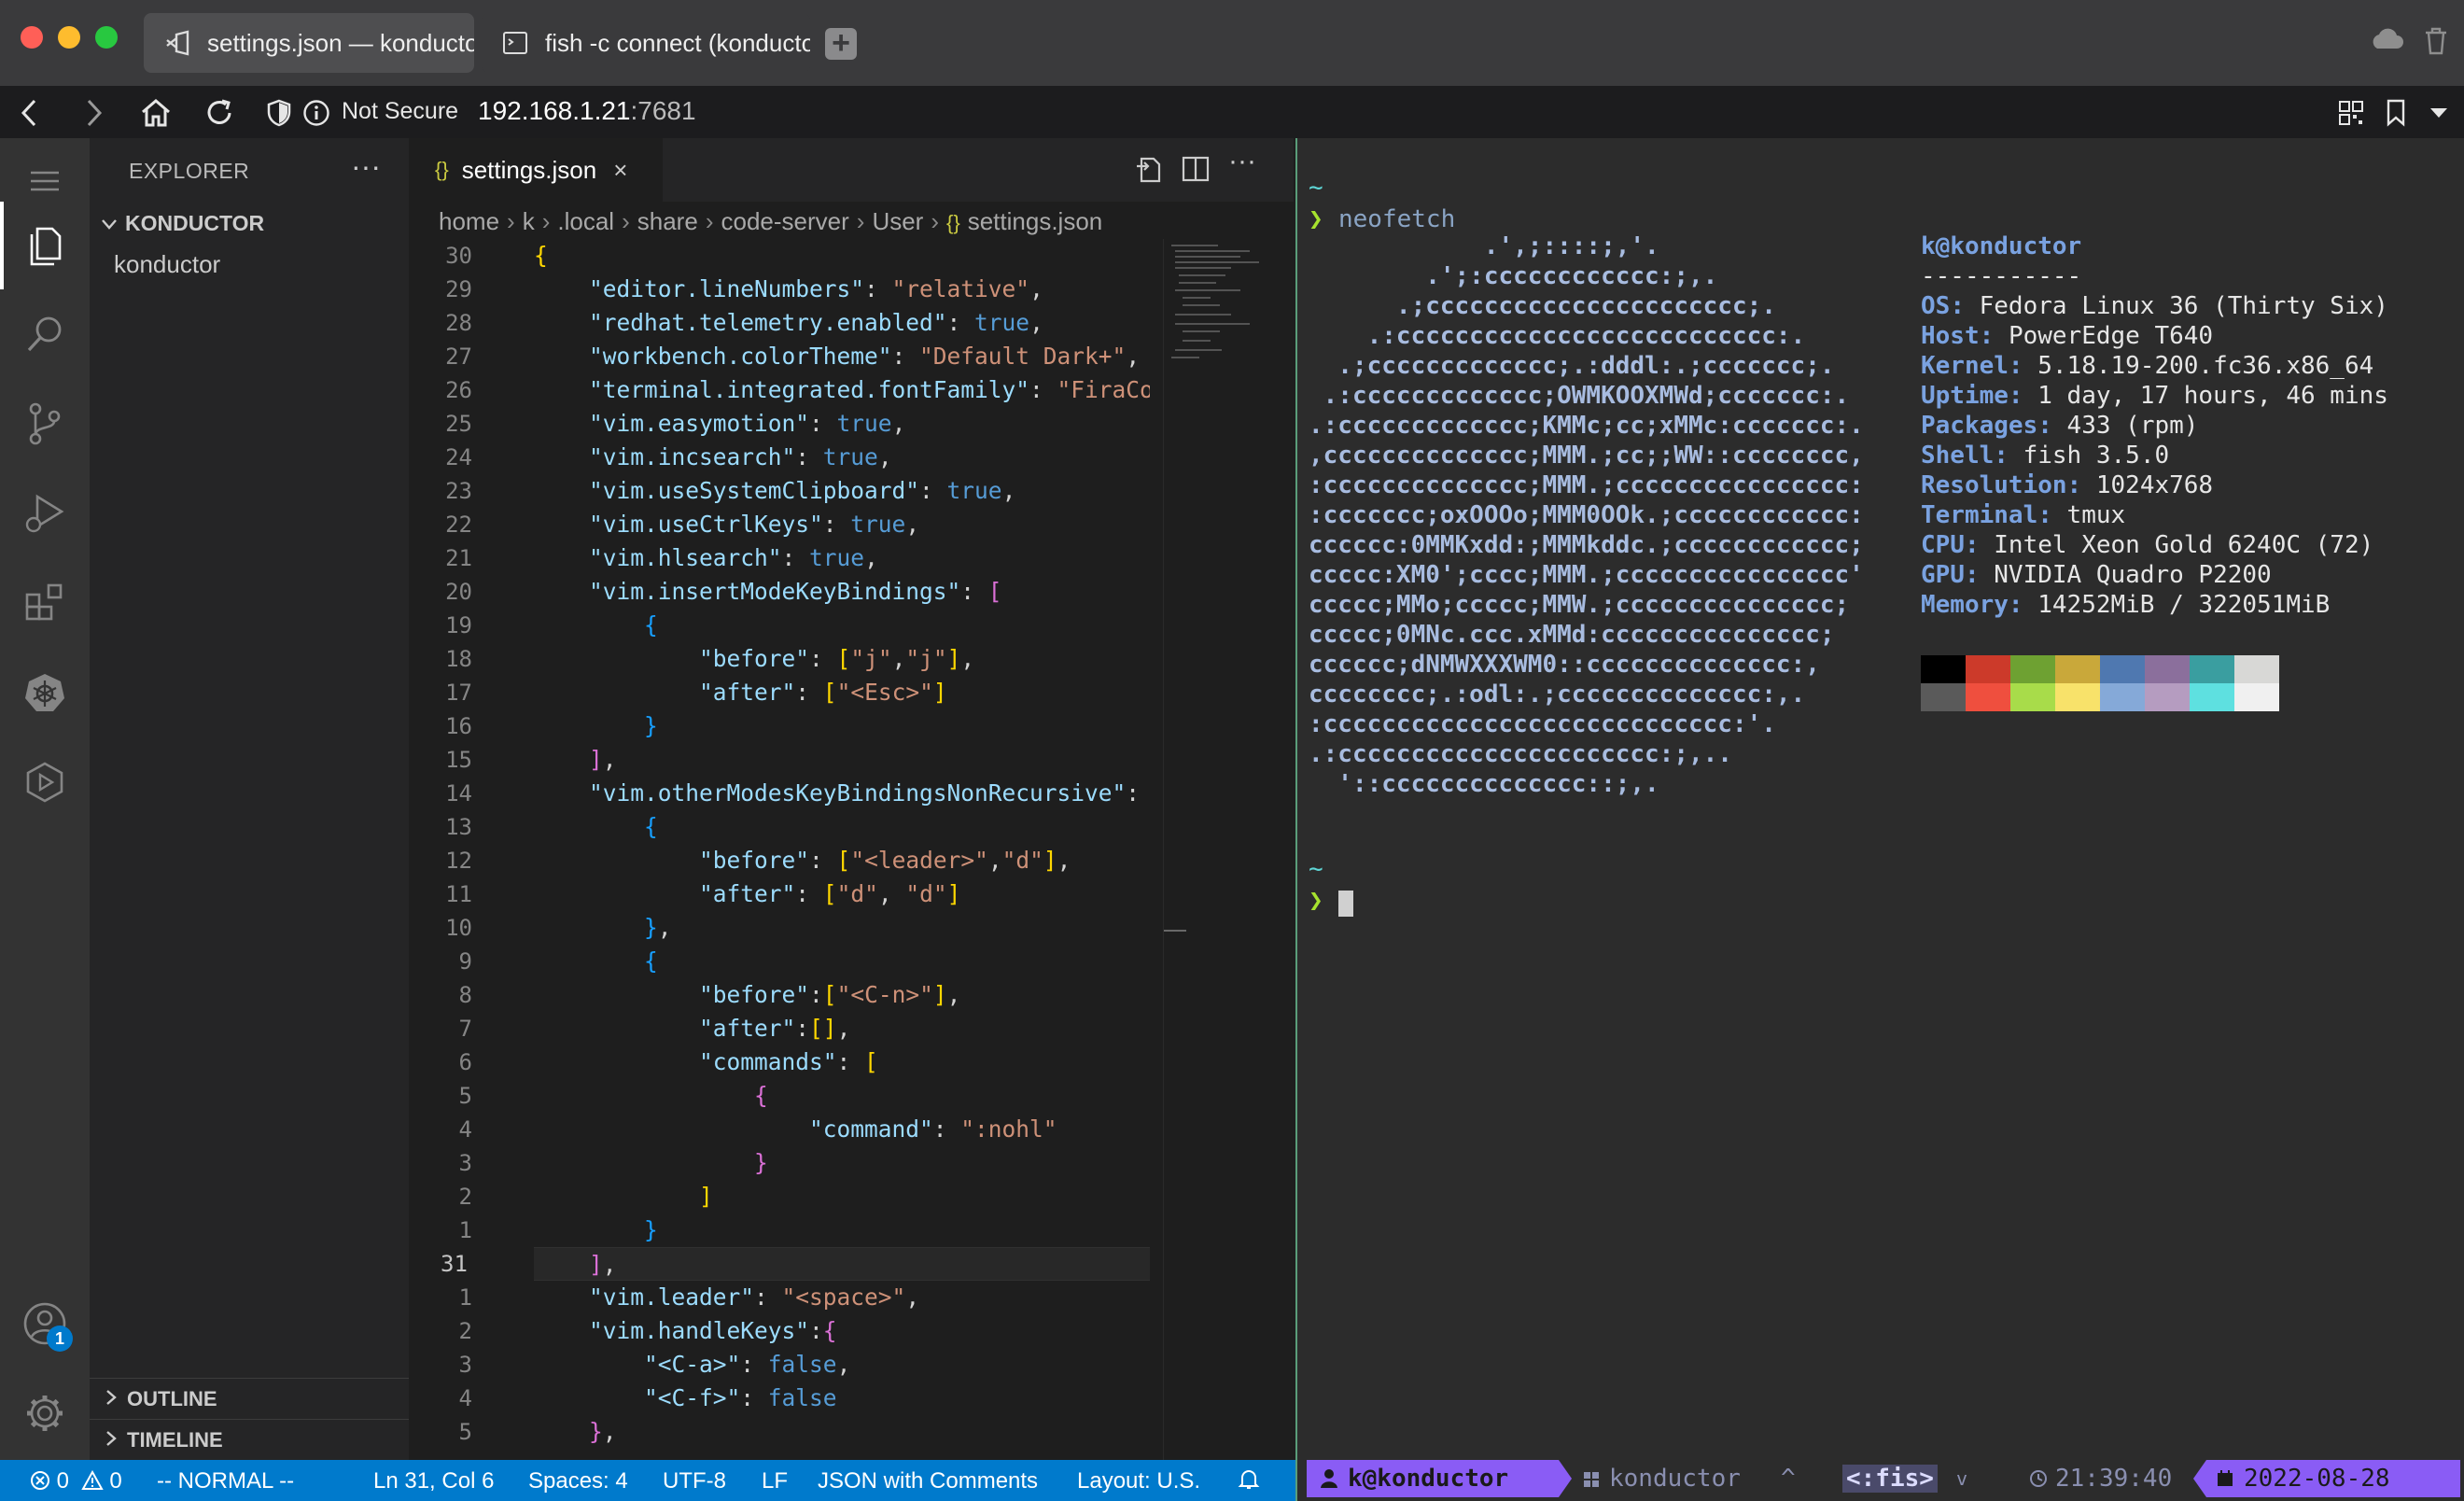 The height and width of the screenshot is (1501, 2464). I want to click on problems-indicator: 0 0, so click(76, 1481).